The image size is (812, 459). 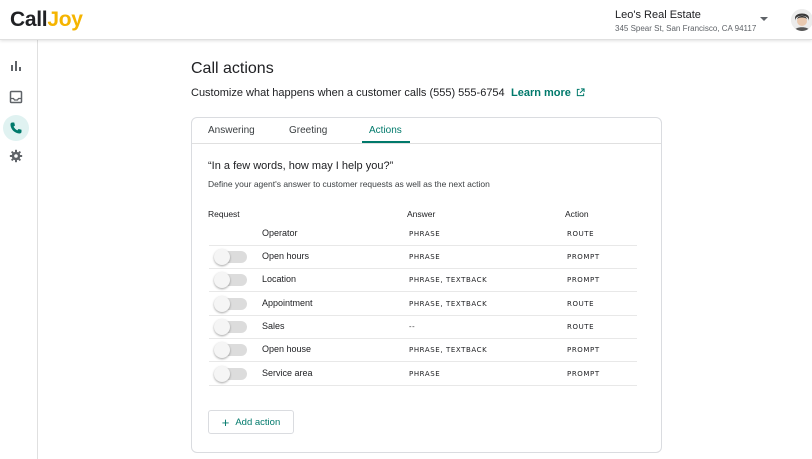 I want to click on learn-more-label: Learn more, so click(x=541, y=93).